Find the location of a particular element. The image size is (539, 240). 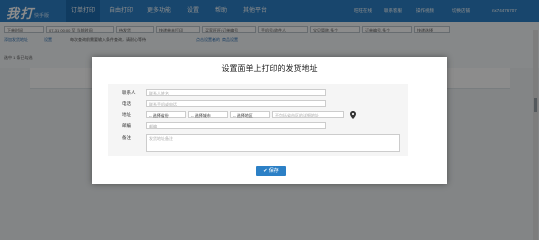

check-icon: ✔ is located at coordinates (265, 171).